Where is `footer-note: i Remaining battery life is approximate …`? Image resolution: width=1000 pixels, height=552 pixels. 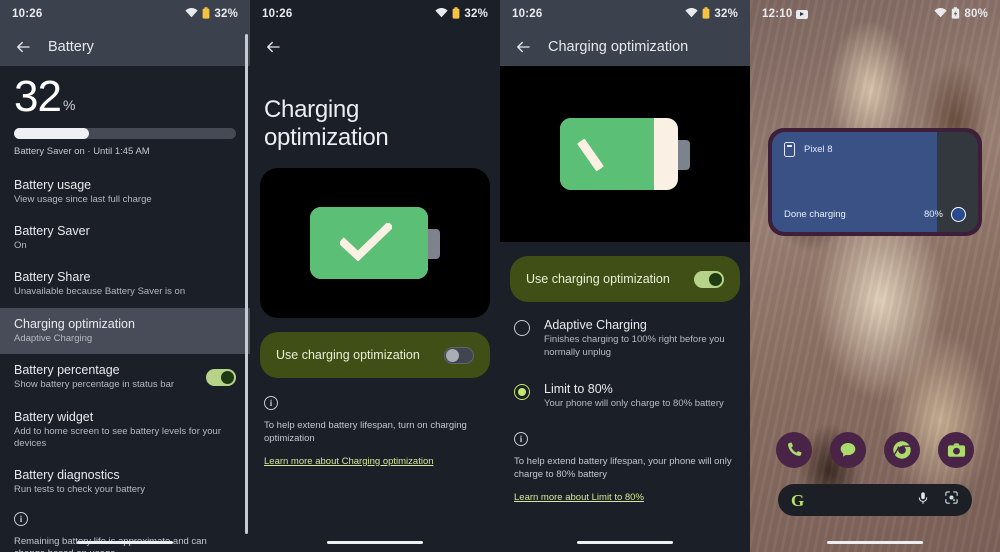
footer-note: i Remaining battery life is approximate … is located at coordinates (125, 529).